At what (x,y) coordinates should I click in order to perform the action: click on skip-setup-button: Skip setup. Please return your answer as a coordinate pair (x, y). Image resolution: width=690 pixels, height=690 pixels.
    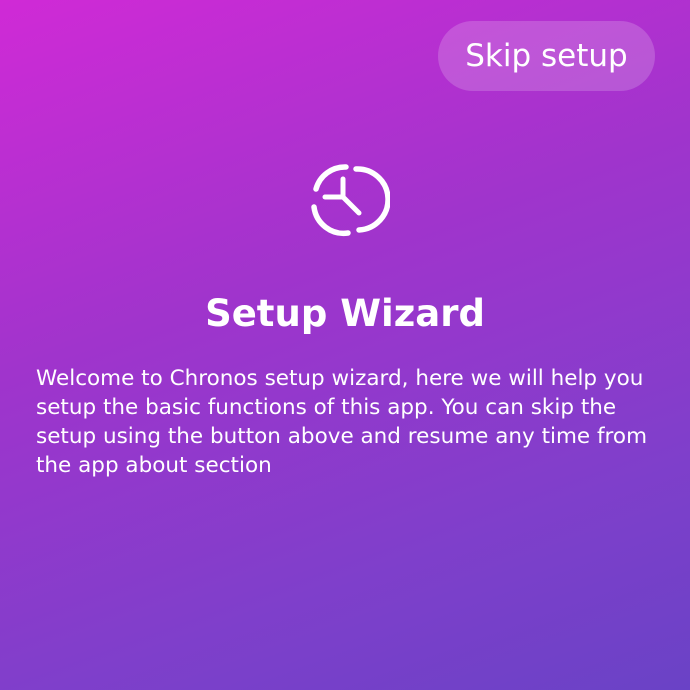
    Looking at the image, I should click on (546, 56).